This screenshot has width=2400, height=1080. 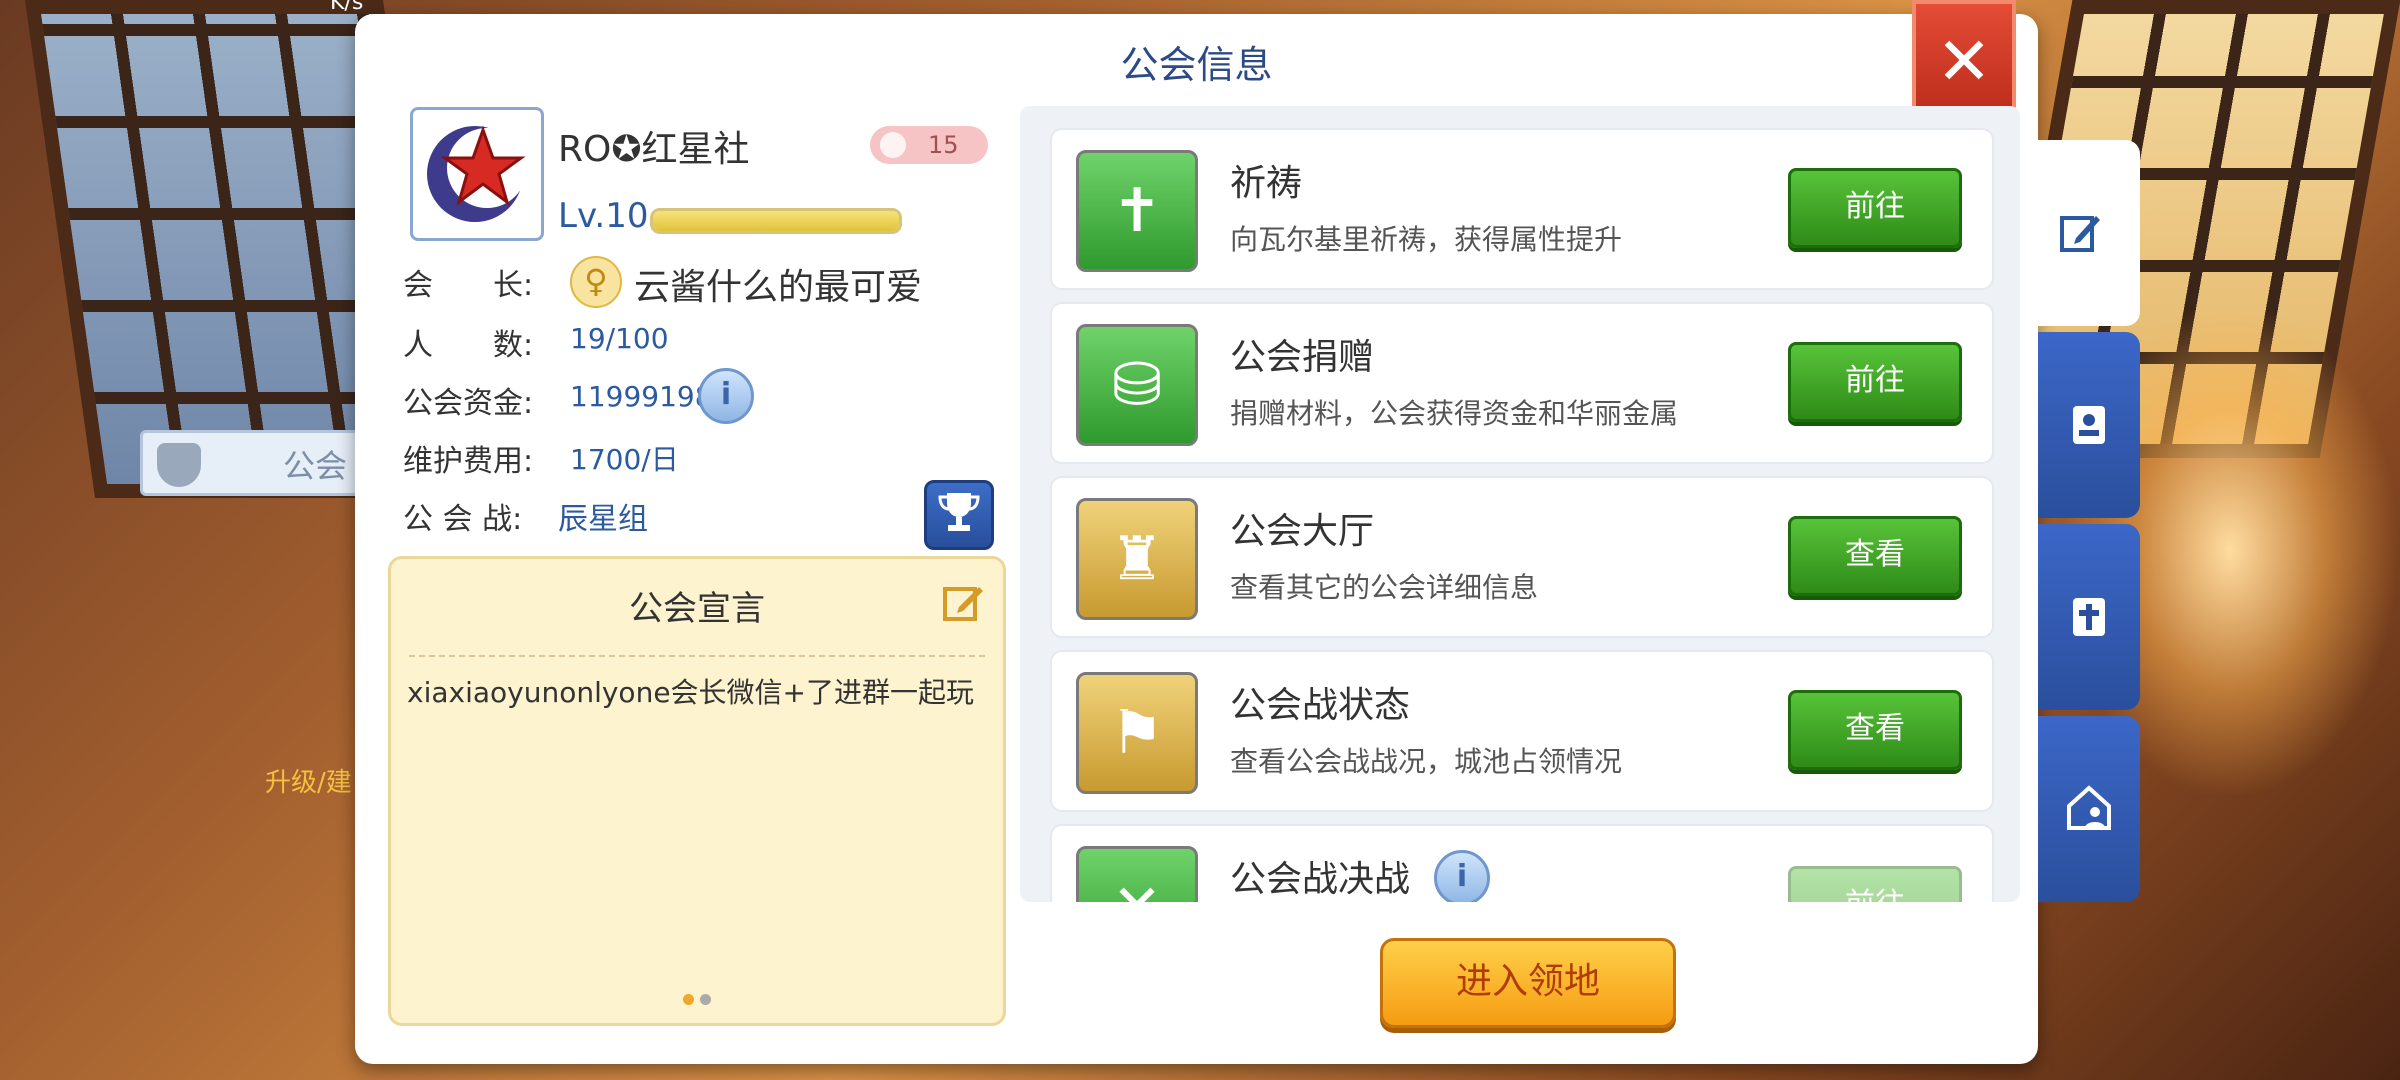 What do you see at coordinates (1875, 556) in the screenshot?
I see `guild-hall-view-button: 查看` at bounding box center [1875, 556].